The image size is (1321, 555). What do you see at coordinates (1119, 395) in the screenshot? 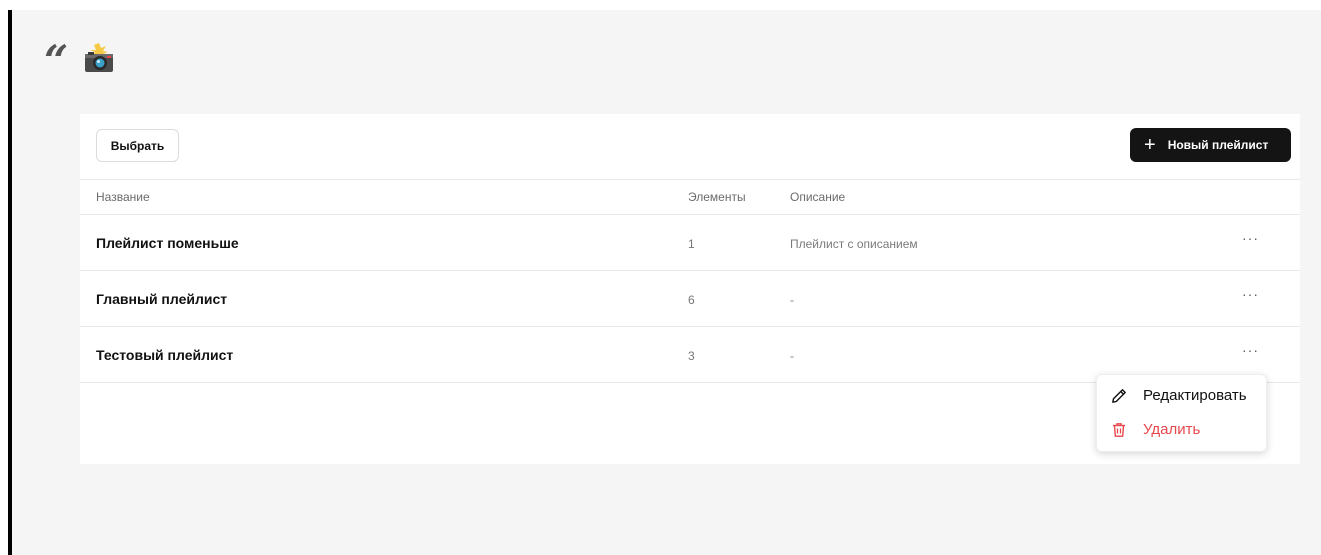
I see `pencil-icon` at bounding box center [1119, 395].